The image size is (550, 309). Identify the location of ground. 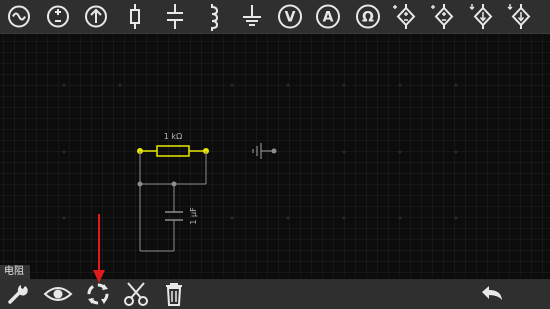
(263, 151).